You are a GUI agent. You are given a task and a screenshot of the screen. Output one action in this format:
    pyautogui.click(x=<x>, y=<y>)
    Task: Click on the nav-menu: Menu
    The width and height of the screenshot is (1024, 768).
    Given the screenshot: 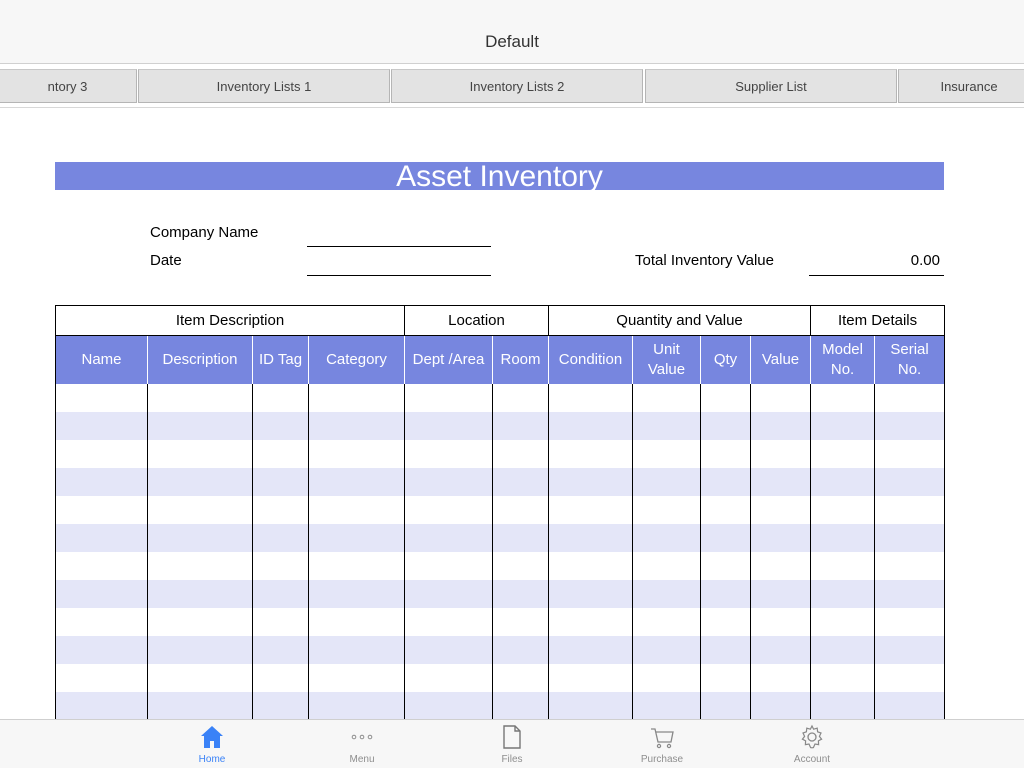 What is the action you would take?
    pyautogui.click(x=362, y=744)
    